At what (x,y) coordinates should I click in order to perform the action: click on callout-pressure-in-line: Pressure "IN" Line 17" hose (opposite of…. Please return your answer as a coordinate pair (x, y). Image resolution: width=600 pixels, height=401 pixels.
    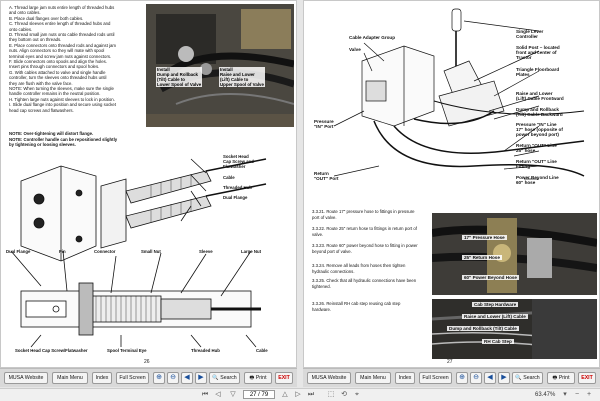
    Looking at the image, I should click on (539, 129).